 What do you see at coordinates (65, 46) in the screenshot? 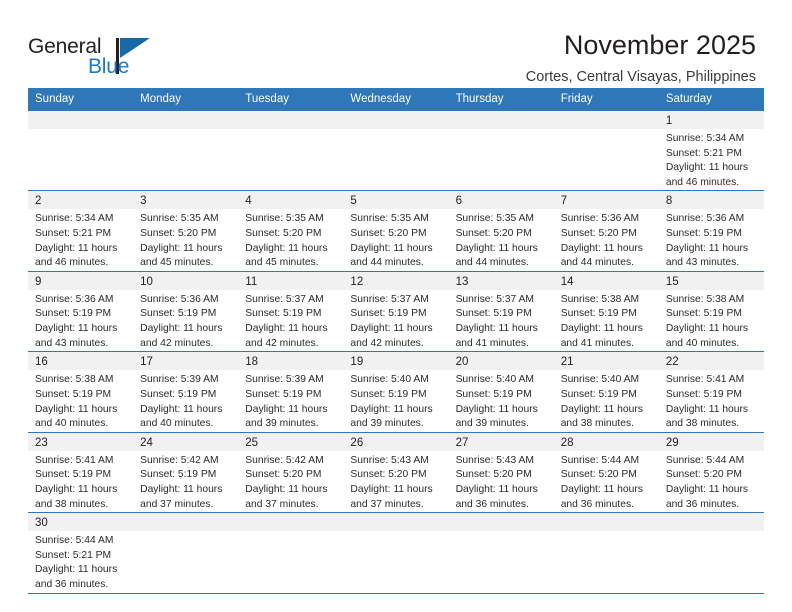
I see `logo-text-general: General` at bounding box center [65, 46].